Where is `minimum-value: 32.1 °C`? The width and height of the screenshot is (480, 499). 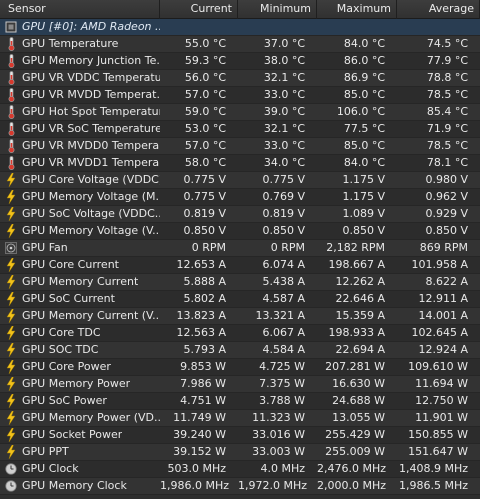 minimum-value: 32.1 °C is located at coordinates (284, 77).